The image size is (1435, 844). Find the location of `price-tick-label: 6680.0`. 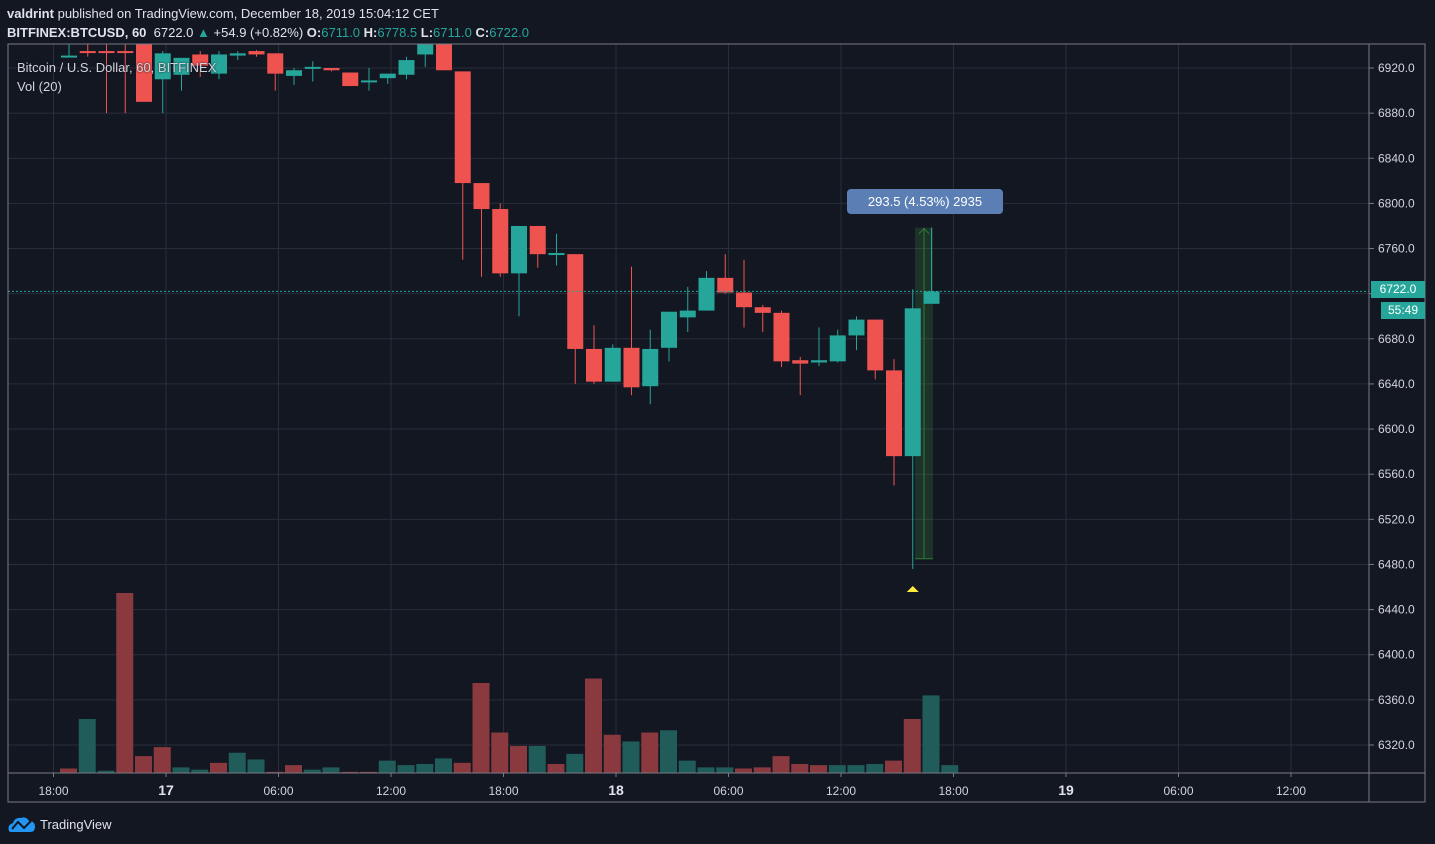

price-tick-label: 6680.0 is located at coordinates (1396, 339).